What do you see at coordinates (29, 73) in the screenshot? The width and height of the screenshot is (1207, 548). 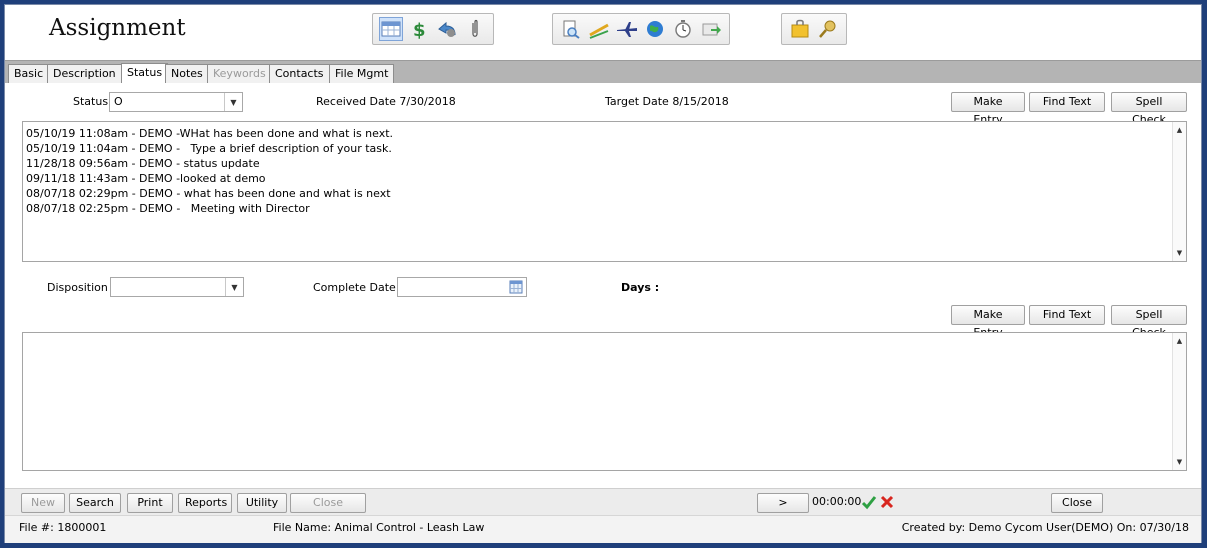 I see `tab-basic: Basic` at bounding box center [29, 73].